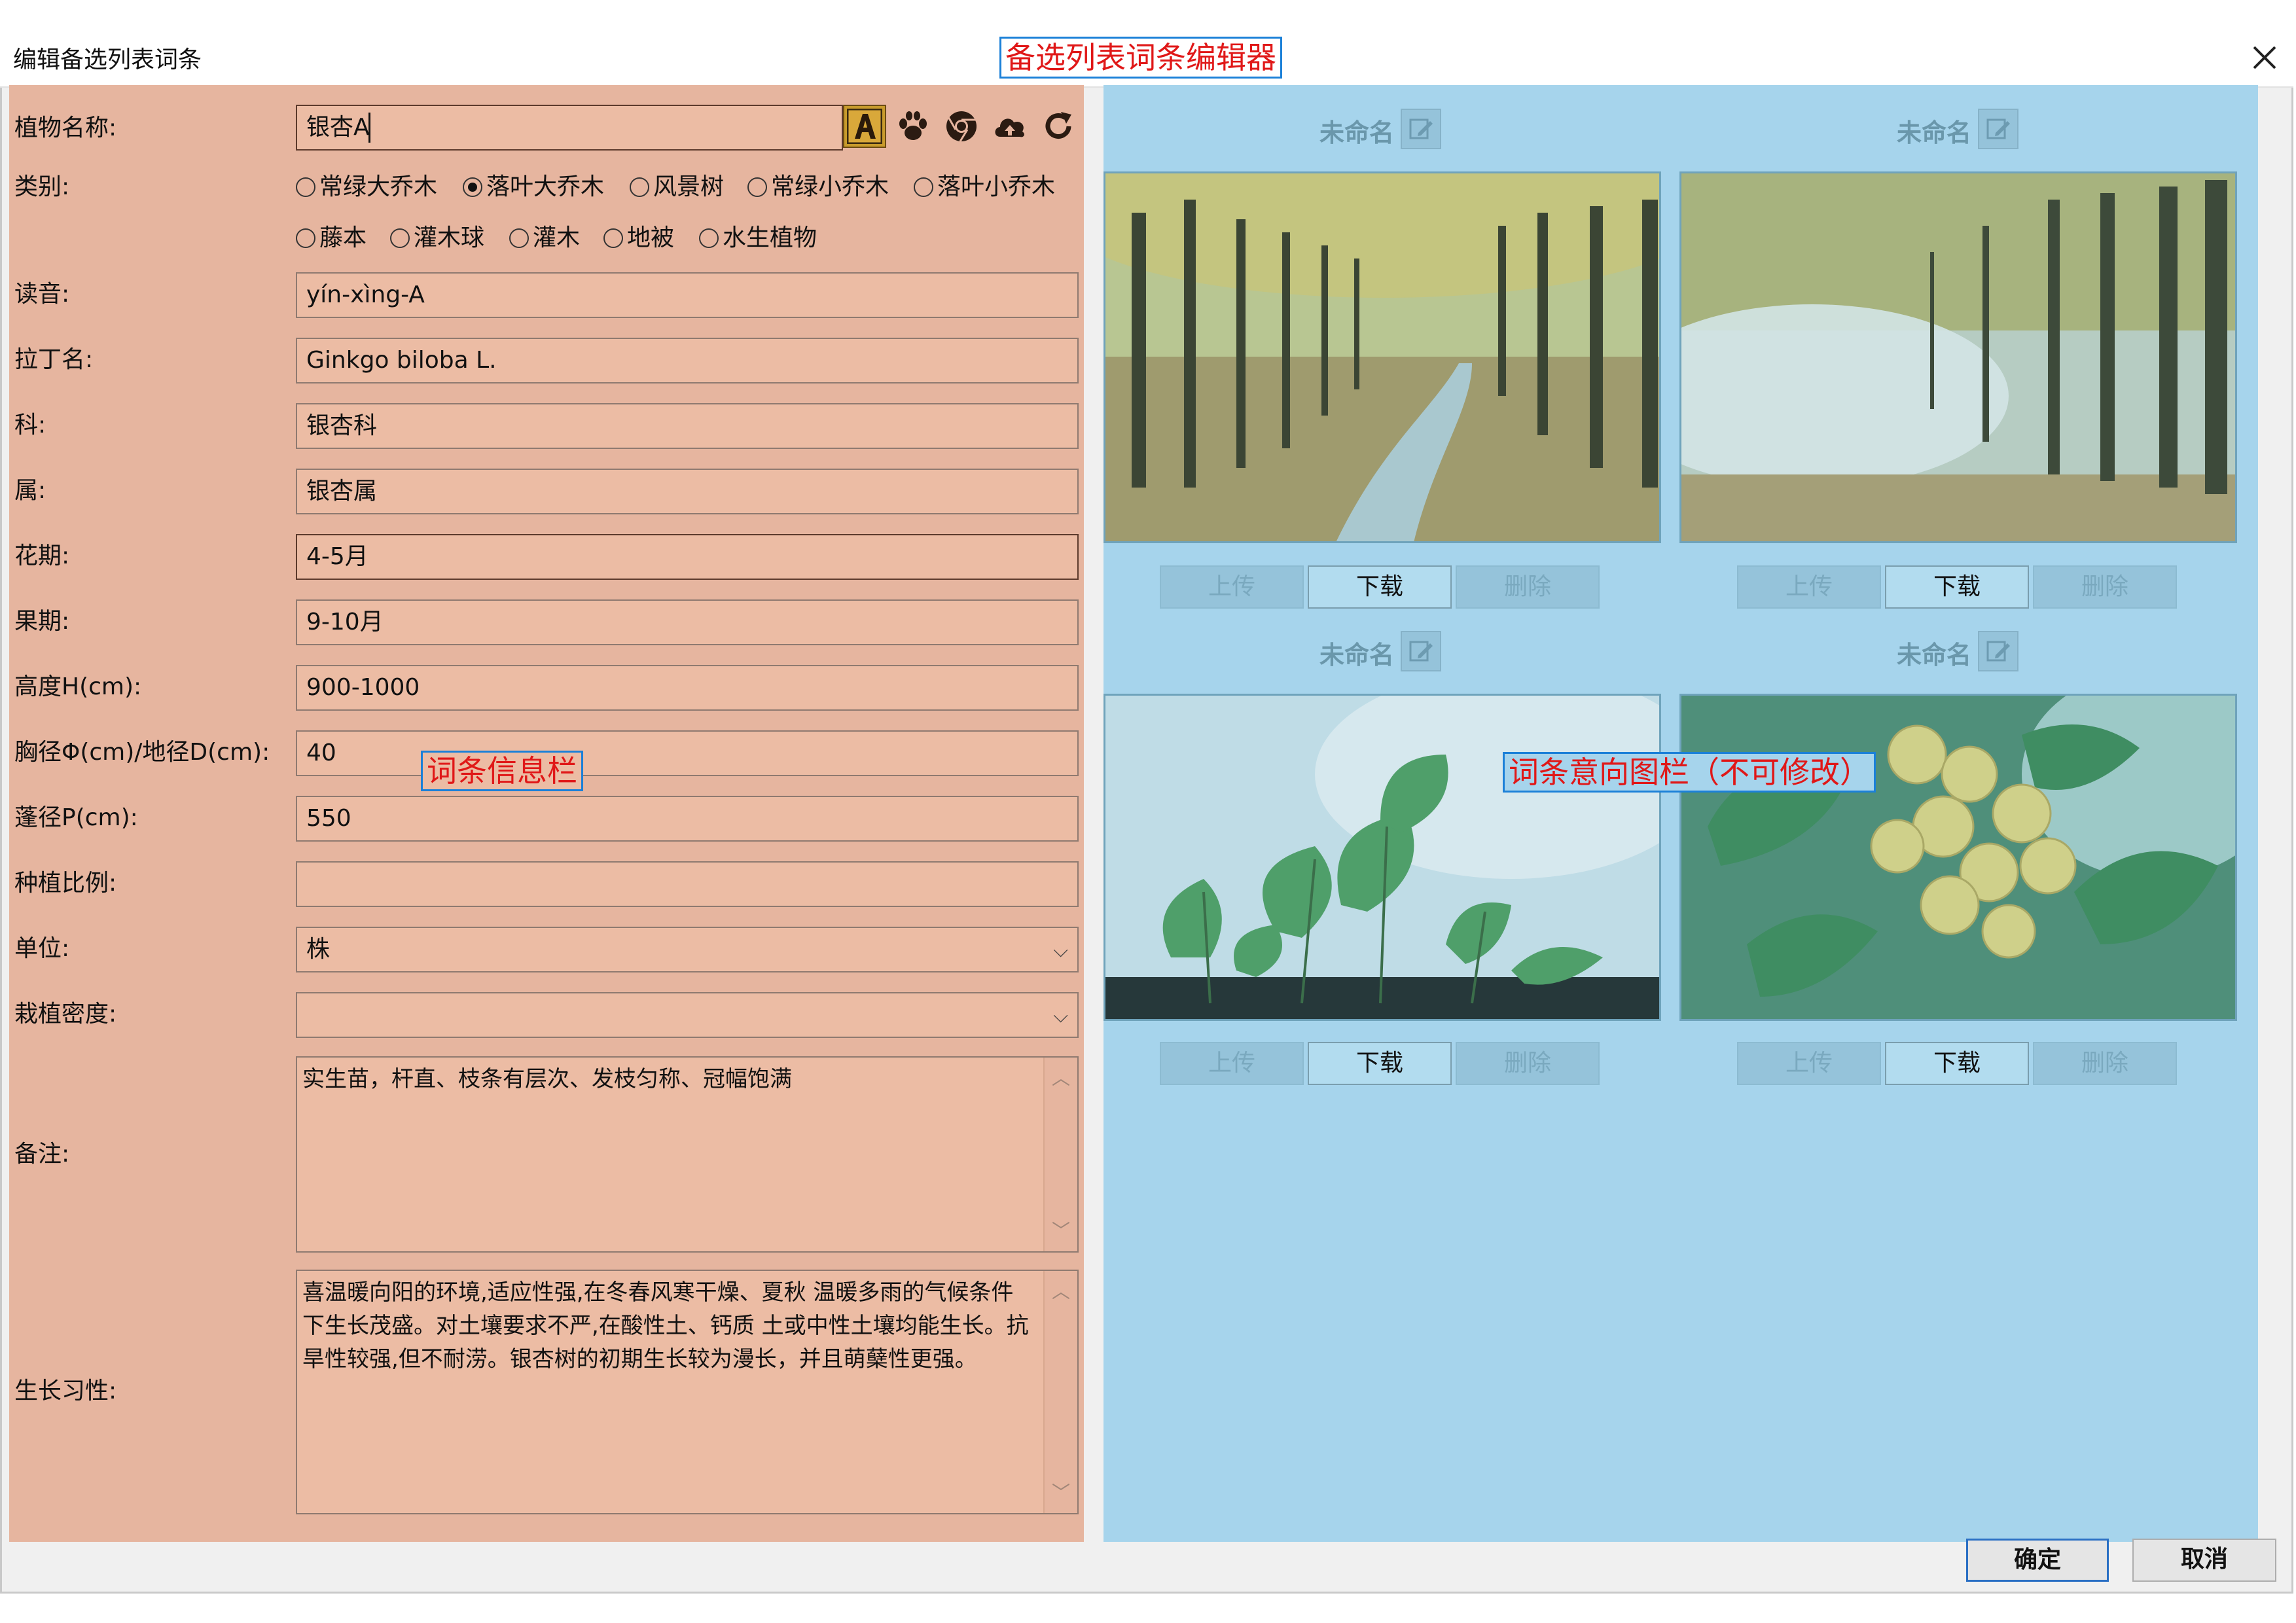 The width and height of the screenshot is (2296, 1623). Describe the element at coordinates (545, 186) in the screenshot. I see `radio-label: 落叶大乔木` at that location.